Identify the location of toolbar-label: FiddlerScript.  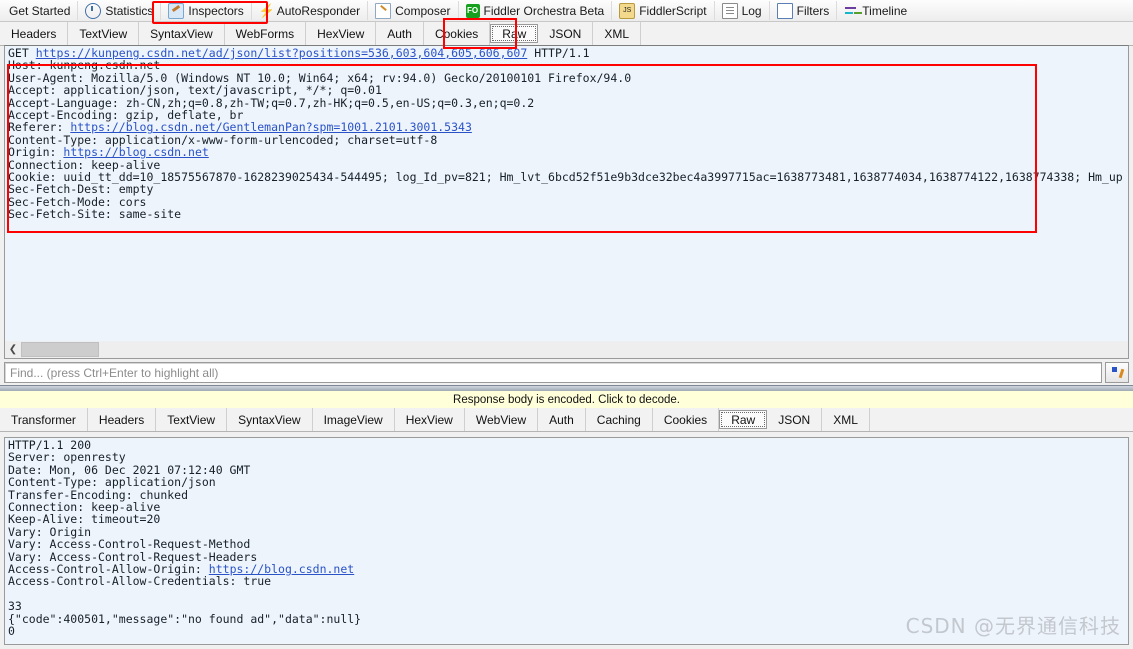
(673, 10).